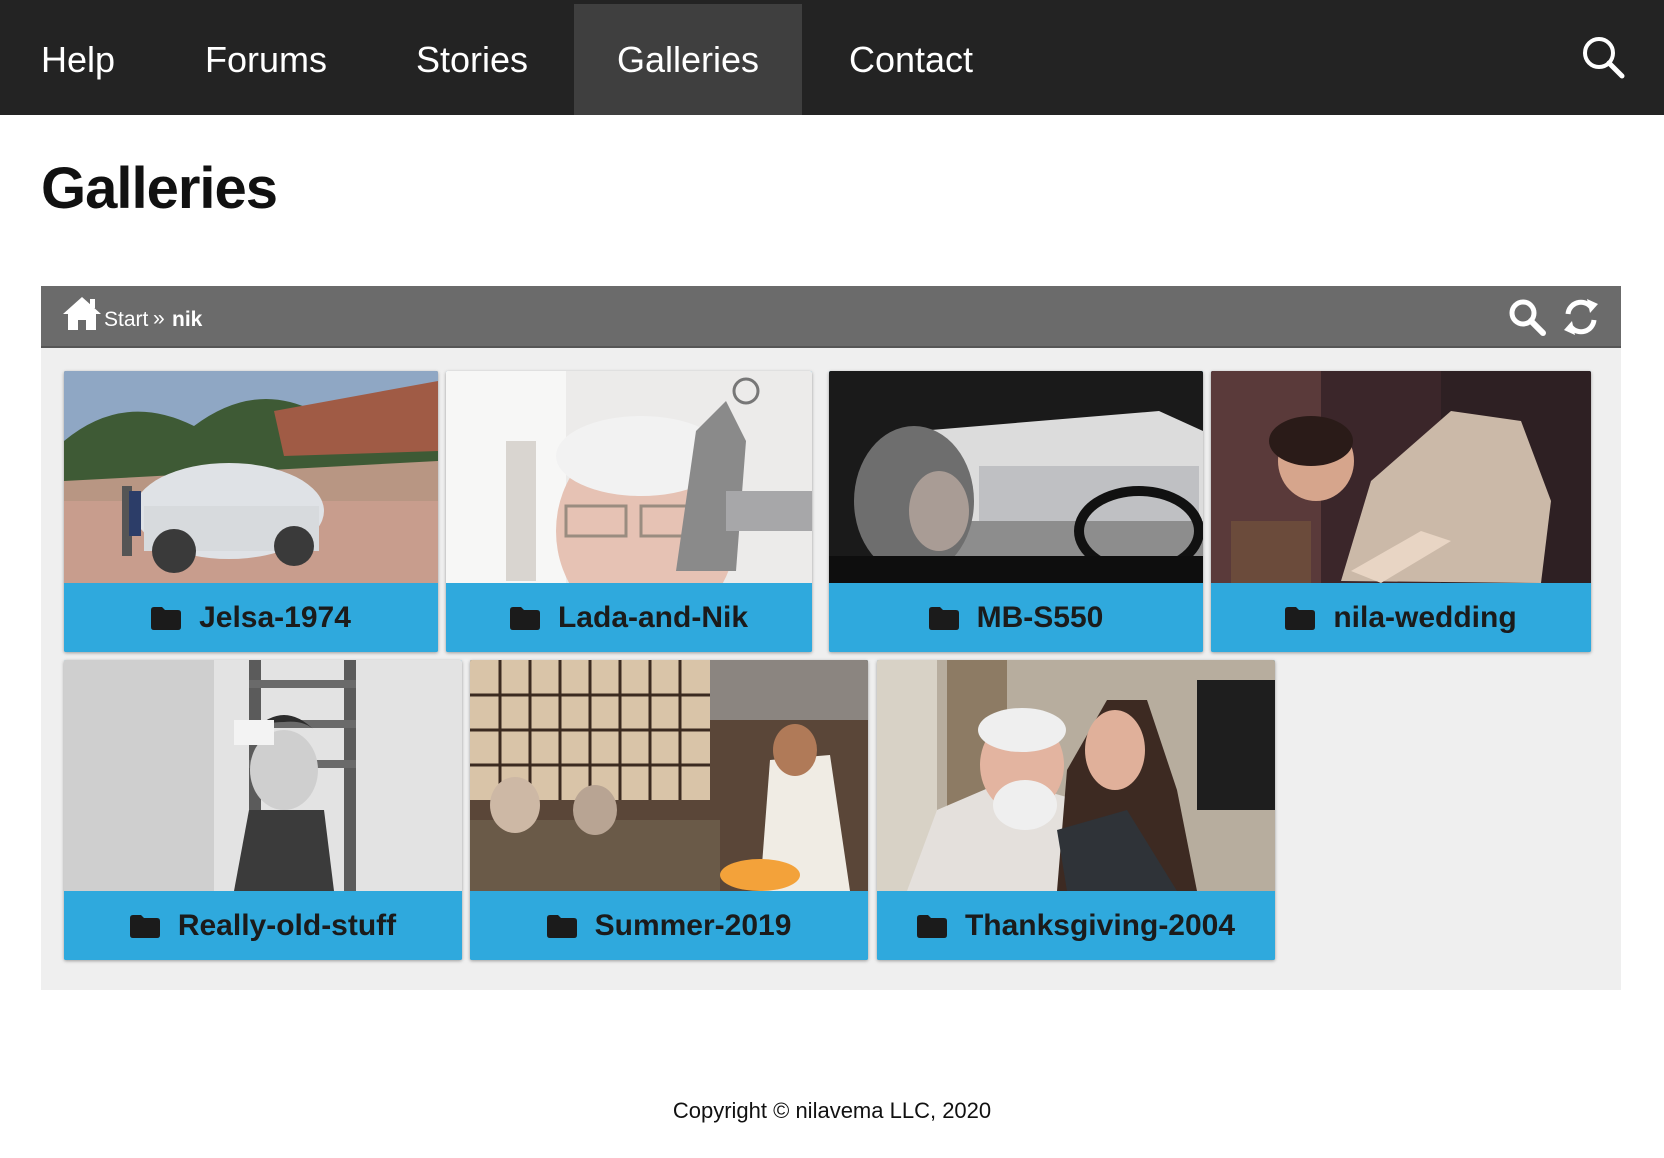 Image resolution: width=1664 pixels, height=1158 pixels. I want to click on folder-name: Lada-and-Nik, so click(653, 617).